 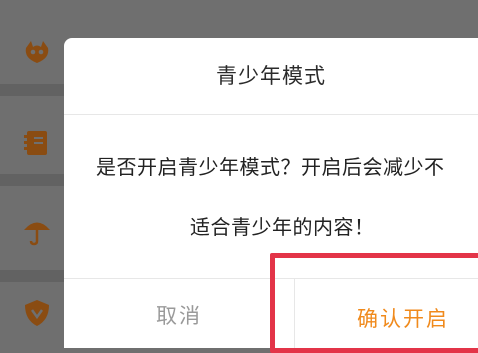 What do you see at coordinates (37, 52) in the screenshot?
I see `monster-icon` at bounding box center [37, 52].